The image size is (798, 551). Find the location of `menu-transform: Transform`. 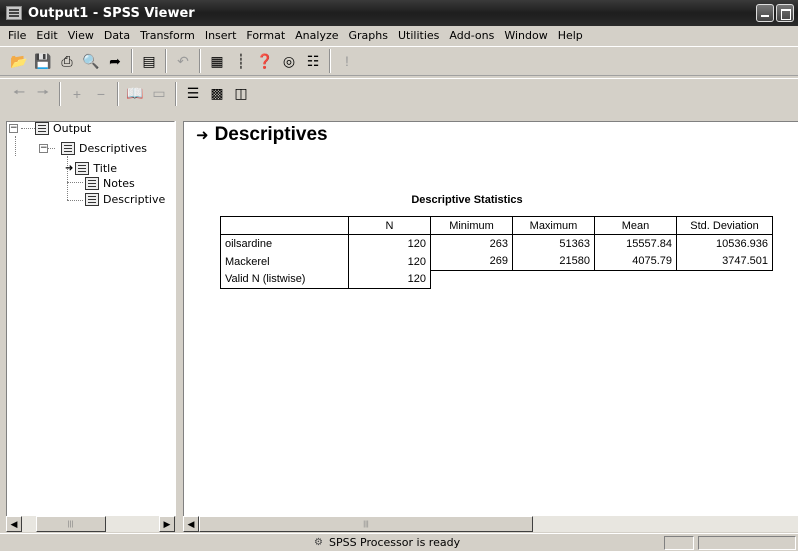

menu-transform: Transform is located at coordinates (167, 35).